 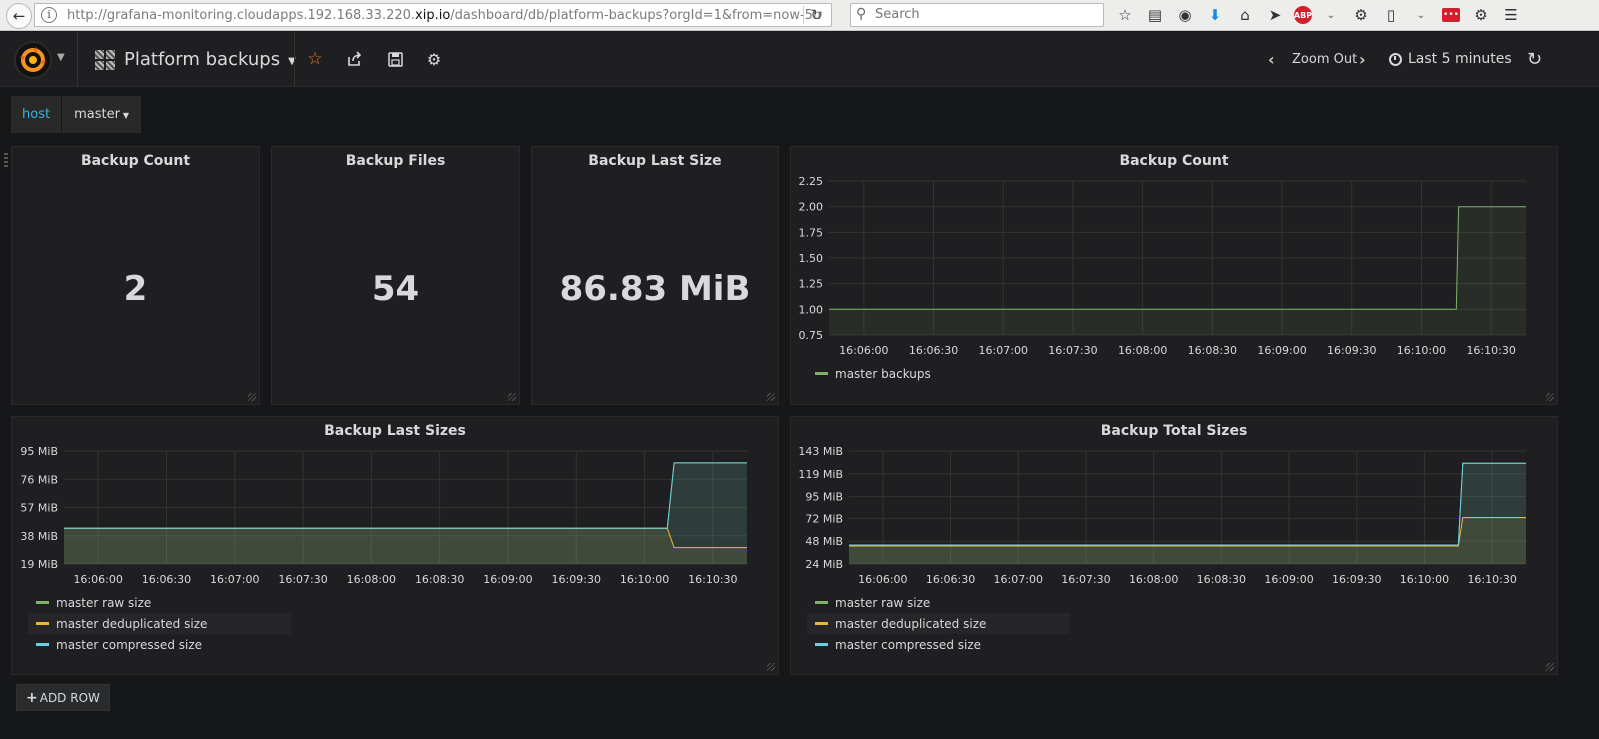 I want to click on adblock-menu-icon: ⌄, so click(x=1331, y=15).